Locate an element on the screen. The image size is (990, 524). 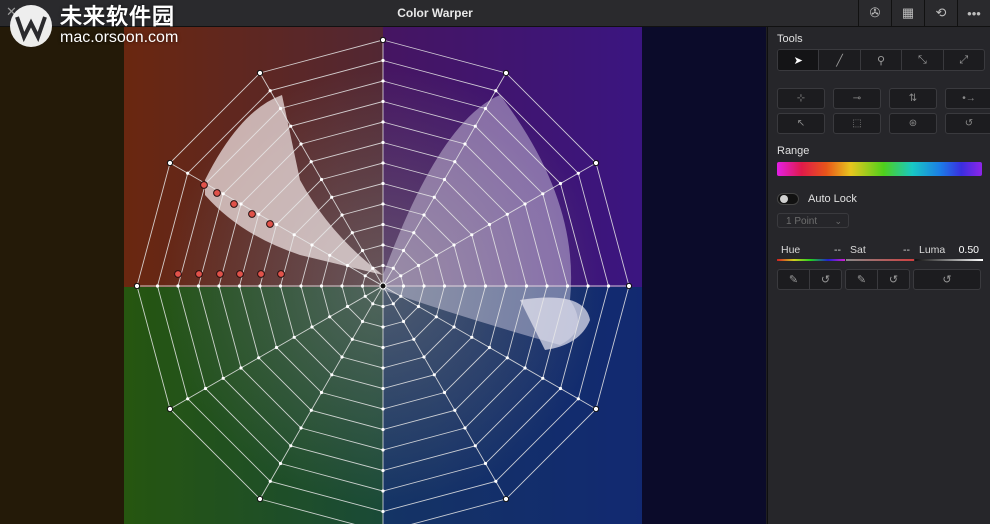
sat-slider-line is located at coordinates (880, 260).